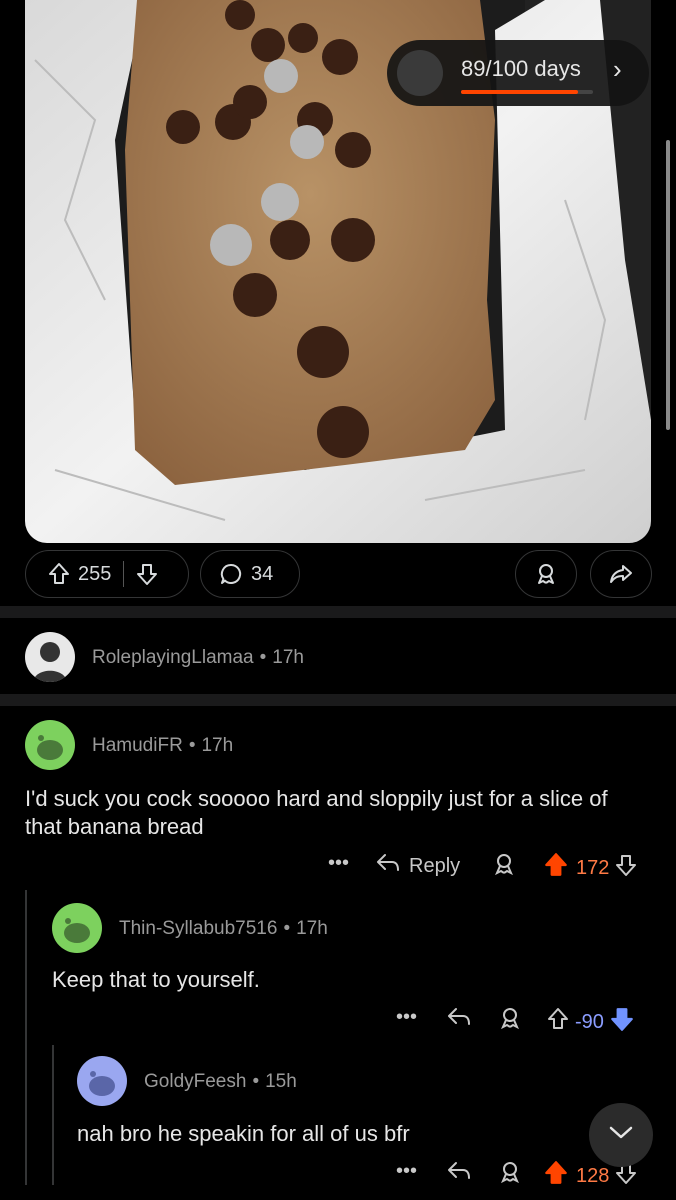 The image size is (676, 1200). What do you see at coordinates (617, 69) in the screenshot?
I see `chevron-right-icon: ›` at bounding box center [617, 69].